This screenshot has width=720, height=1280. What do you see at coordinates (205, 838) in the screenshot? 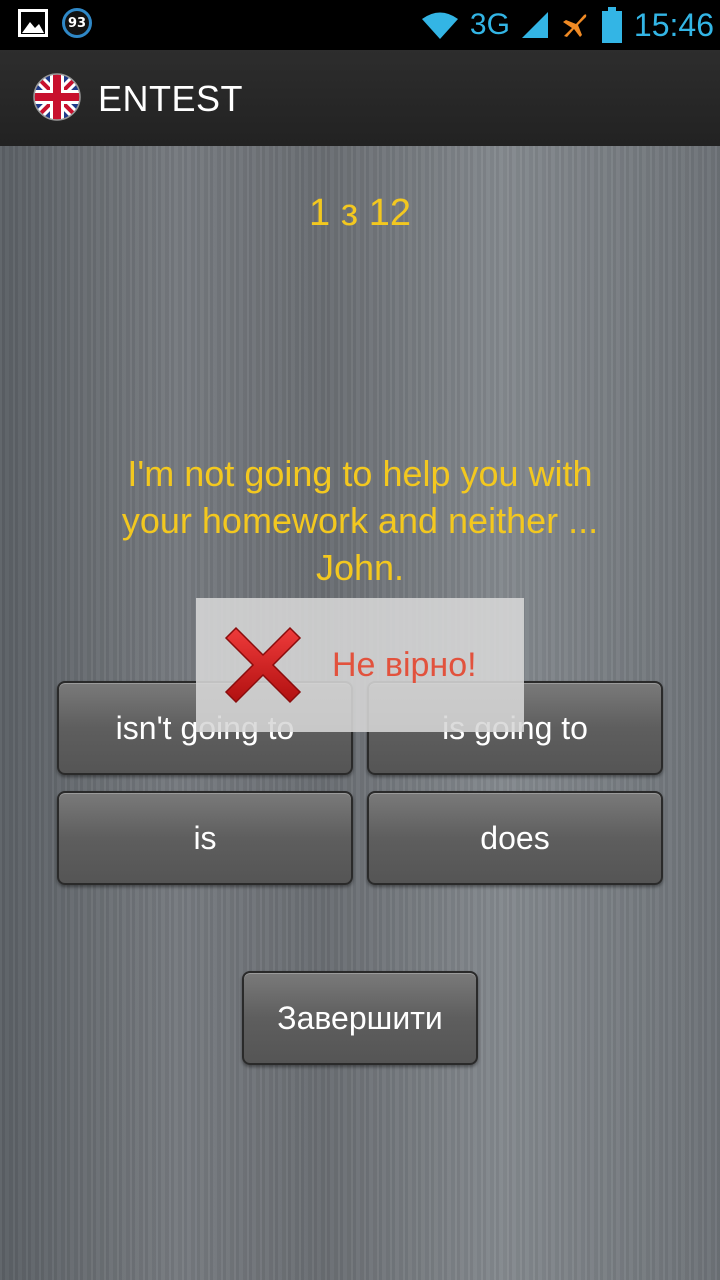
I see `answer-button-3: is` at bounding box center [205, 838].